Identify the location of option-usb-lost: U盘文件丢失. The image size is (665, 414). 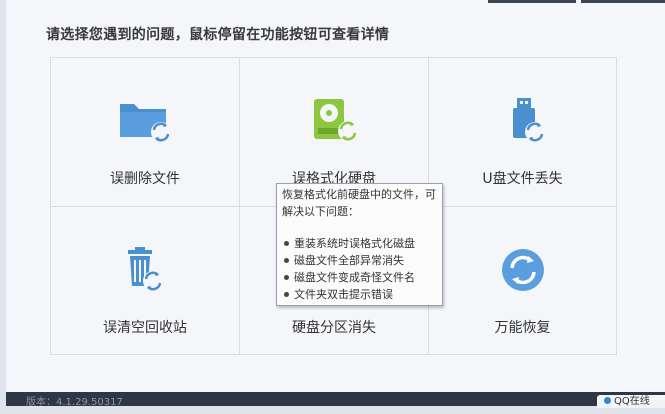
(522, 132).